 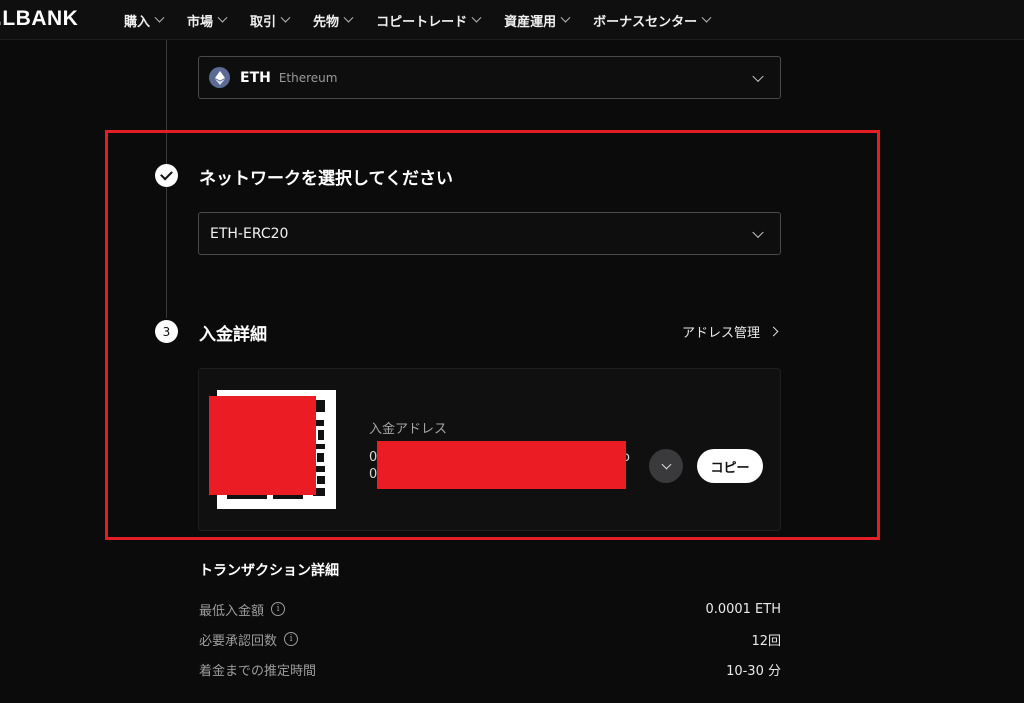 What do you see at coordinates (200, 22) in the screenshot?
I see `nav-label: 市場` at bounding box center [200, 22].